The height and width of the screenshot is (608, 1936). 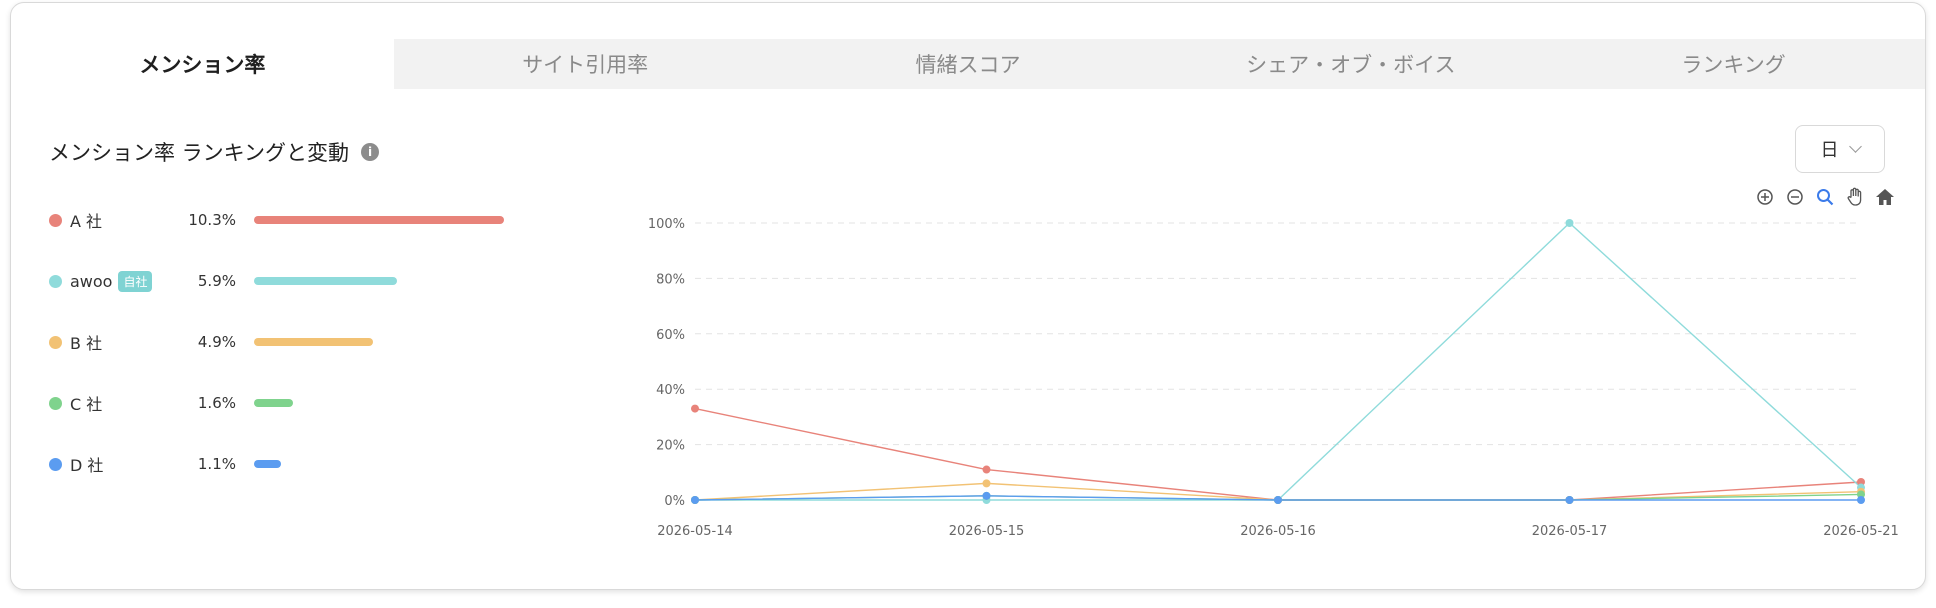 I want to click on company-name: D 社, so click(x=125, y=464).